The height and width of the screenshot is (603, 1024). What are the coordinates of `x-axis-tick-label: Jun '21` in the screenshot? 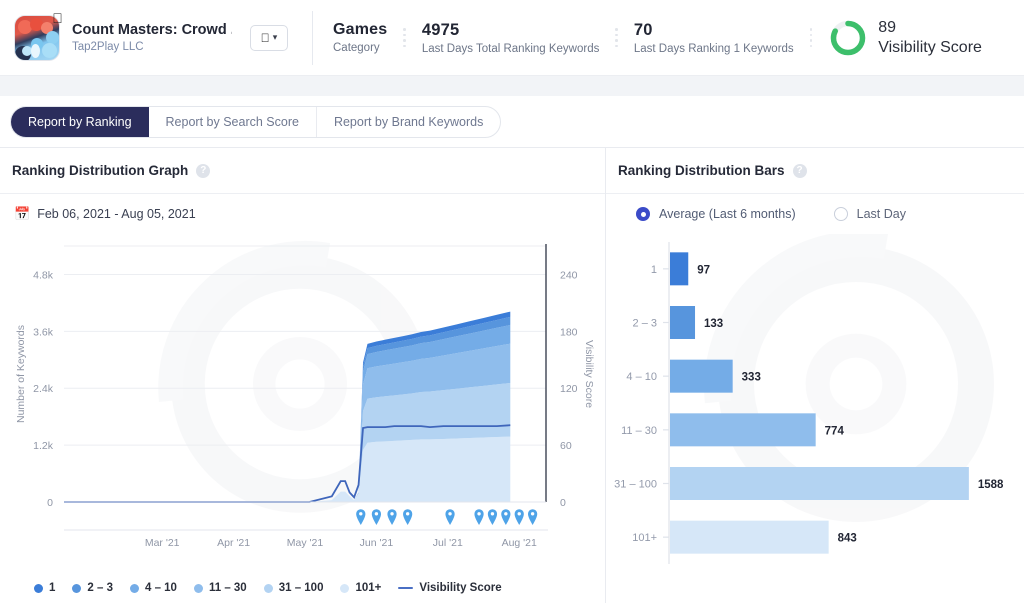 It's located at (377, 543).